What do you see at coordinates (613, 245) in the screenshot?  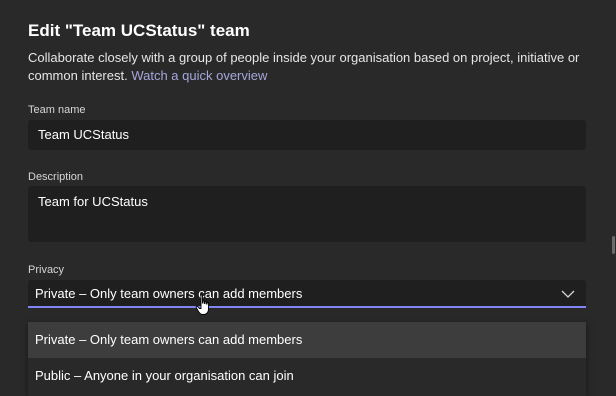 I see `scrollbar-thumb` at bounding box center [613, 245].